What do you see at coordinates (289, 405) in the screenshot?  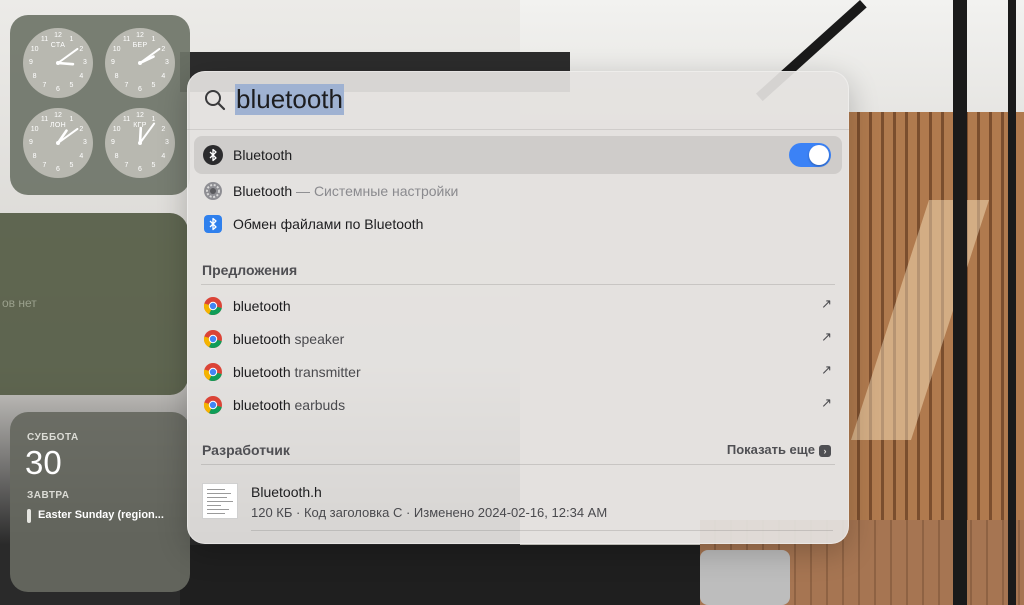 I see `suggestion-label: bluetooth earbuds` at bounding box center [289, 405].